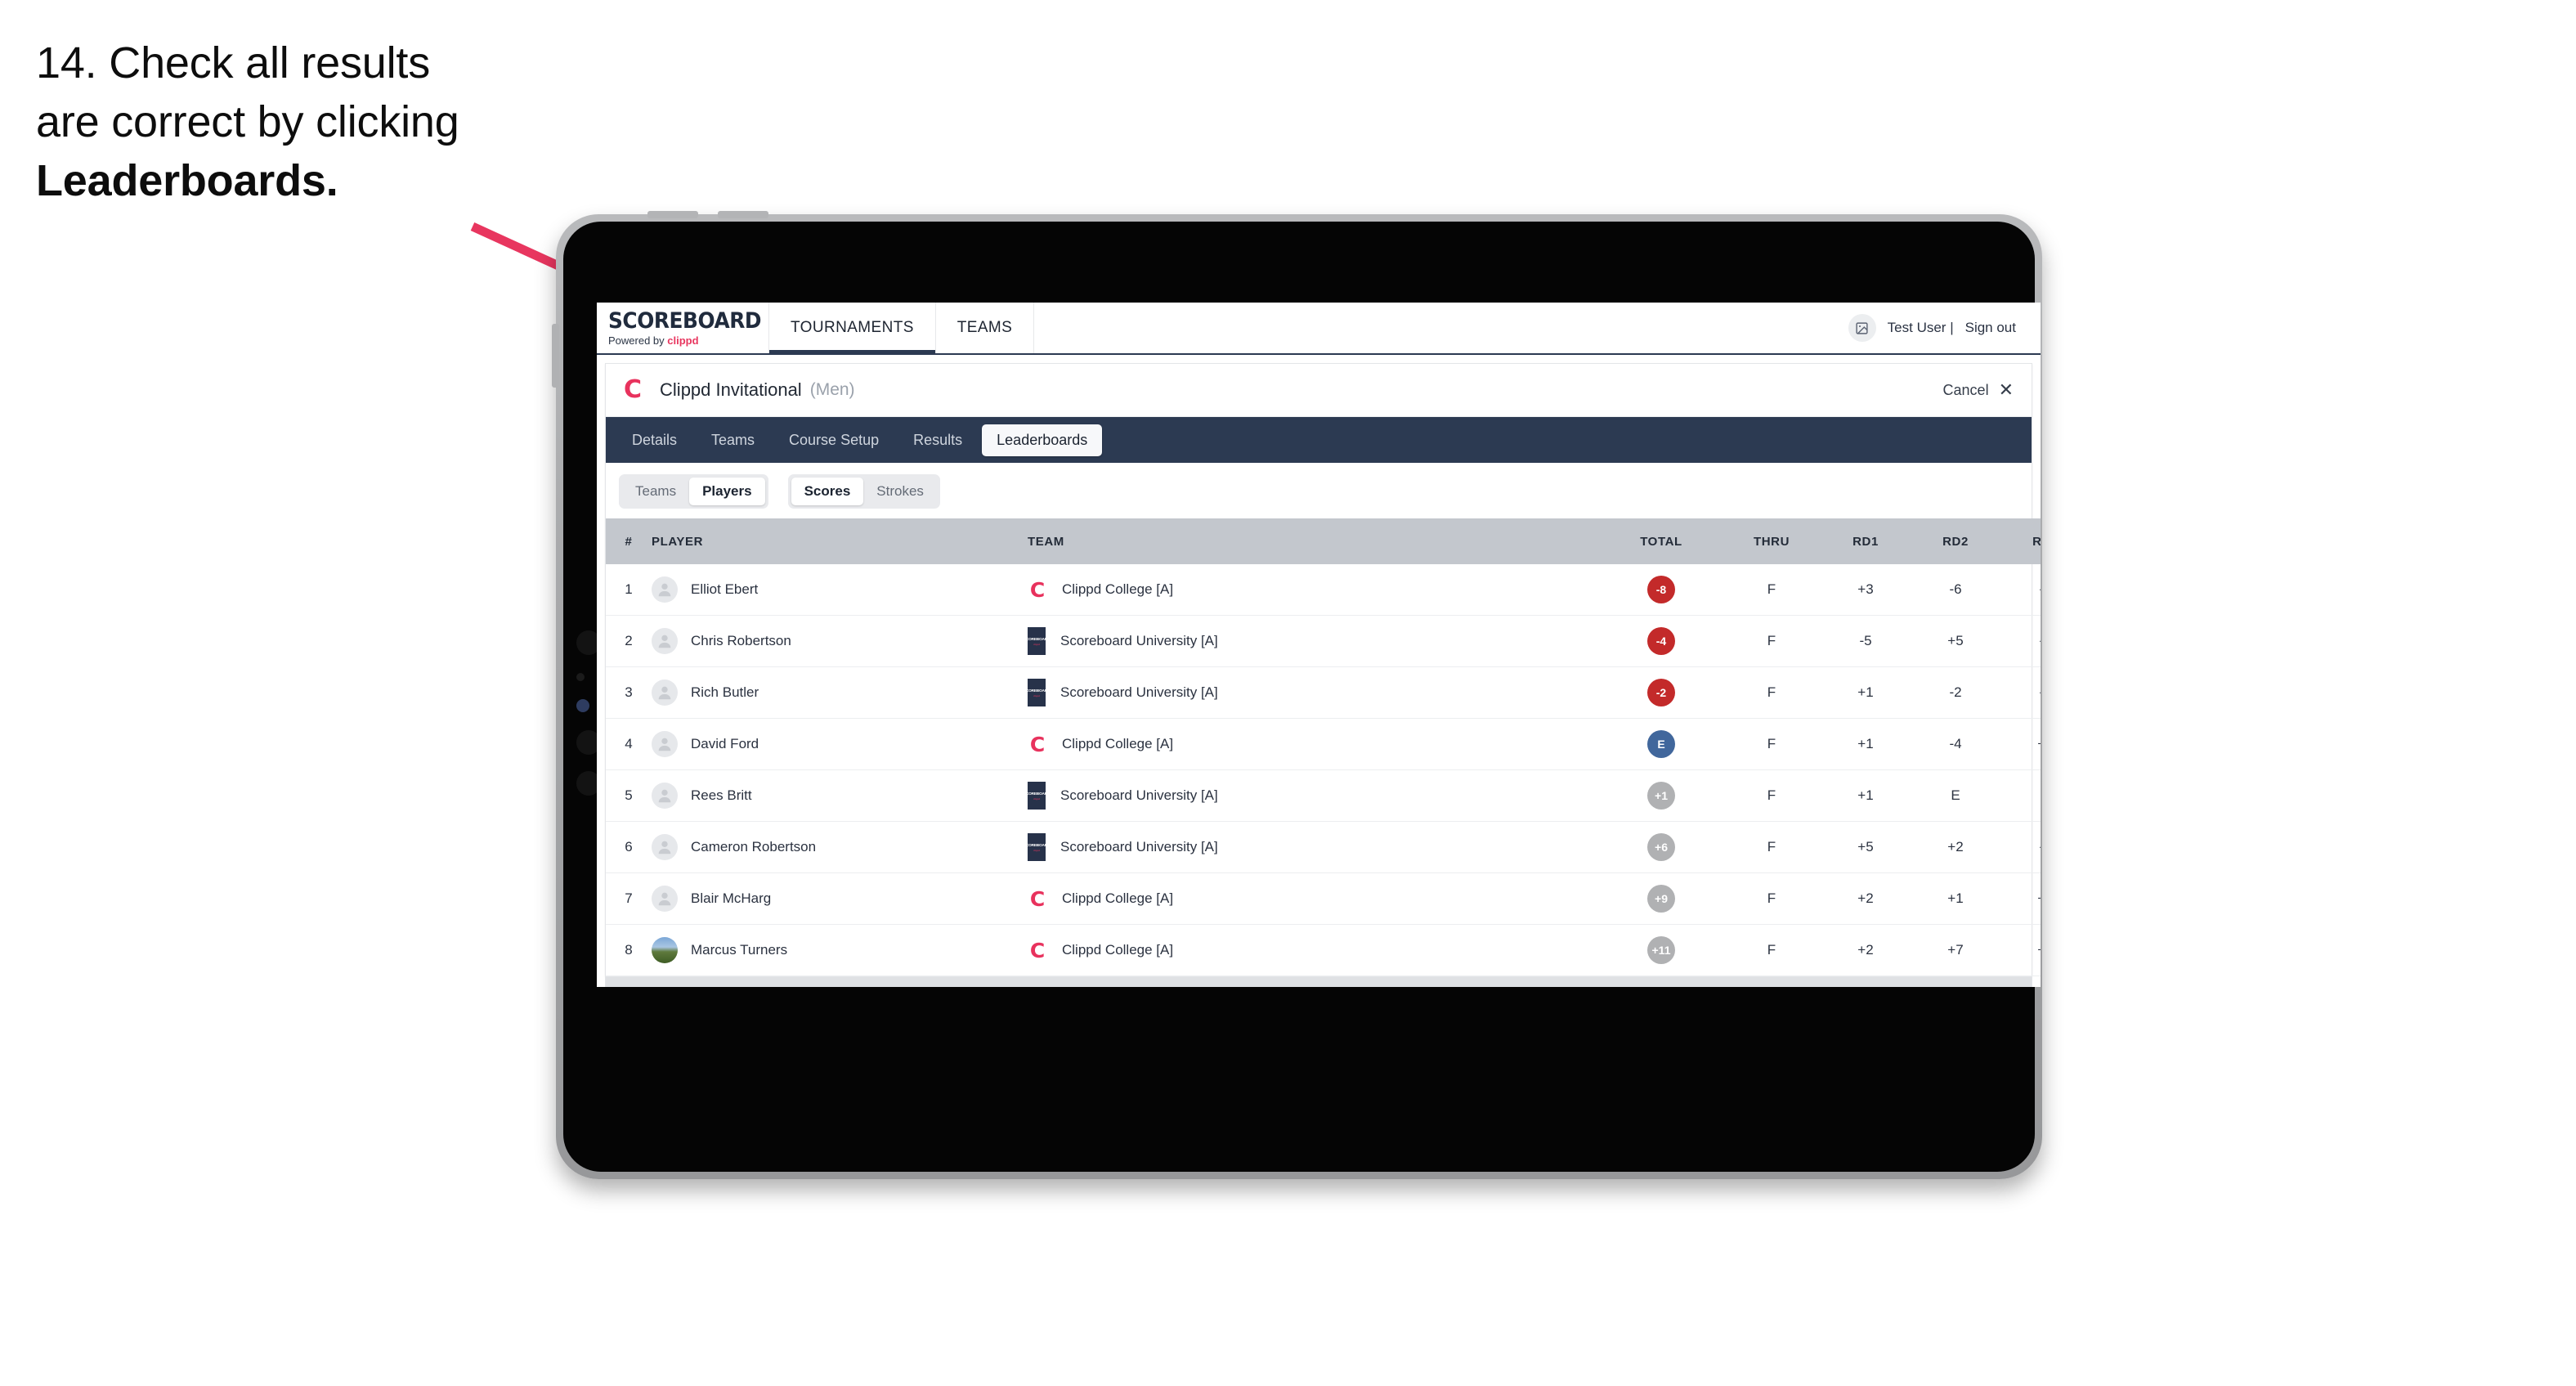  Describe the element at coordinates (187, 180) in the screenshot. I see `caption-line-3: Leaderboards.` at that location.